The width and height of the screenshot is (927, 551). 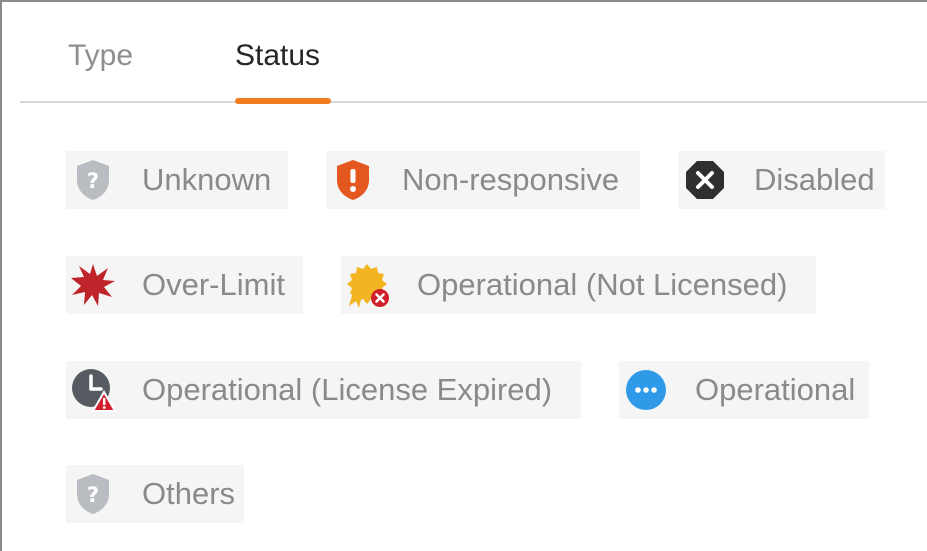 What do you see at coordinates (602, 284) in the screenshot?
I see `status-label: Operational (Not Licensed)` at bounding box center [602, 284].